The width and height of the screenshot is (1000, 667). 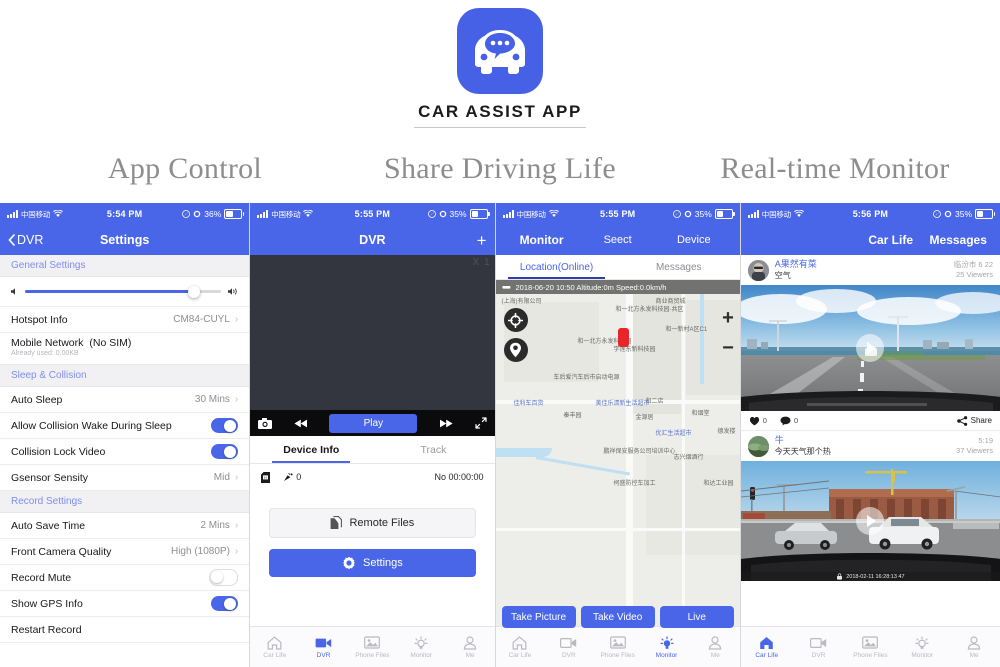 What do you see at coordinates (679, 267) in the screenshot?
I see `tab-messages: Messages` at bounding box center [679, 267].